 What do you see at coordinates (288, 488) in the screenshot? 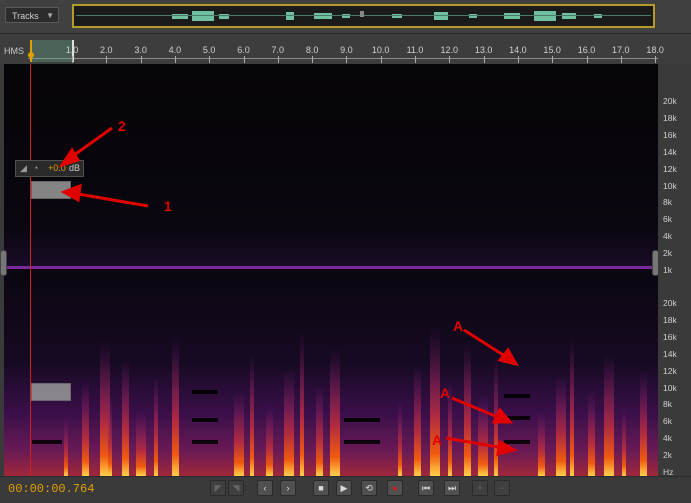
I see `nudge-right-button: ›` at bounding box center [288, 488].